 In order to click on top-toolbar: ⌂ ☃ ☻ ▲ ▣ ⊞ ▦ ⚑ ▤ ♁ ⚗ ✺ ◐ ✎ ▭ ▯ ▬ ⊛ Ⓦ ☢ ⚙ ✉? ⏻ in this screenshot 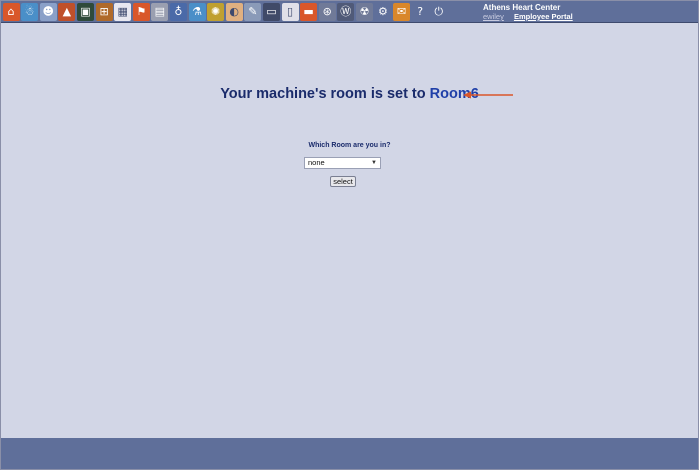, I will do `click(349, 12)`.